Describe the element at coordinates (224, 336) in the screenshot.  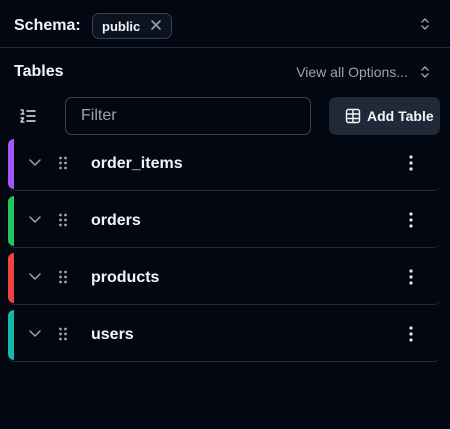
I see `table-row-users: users` at that location.